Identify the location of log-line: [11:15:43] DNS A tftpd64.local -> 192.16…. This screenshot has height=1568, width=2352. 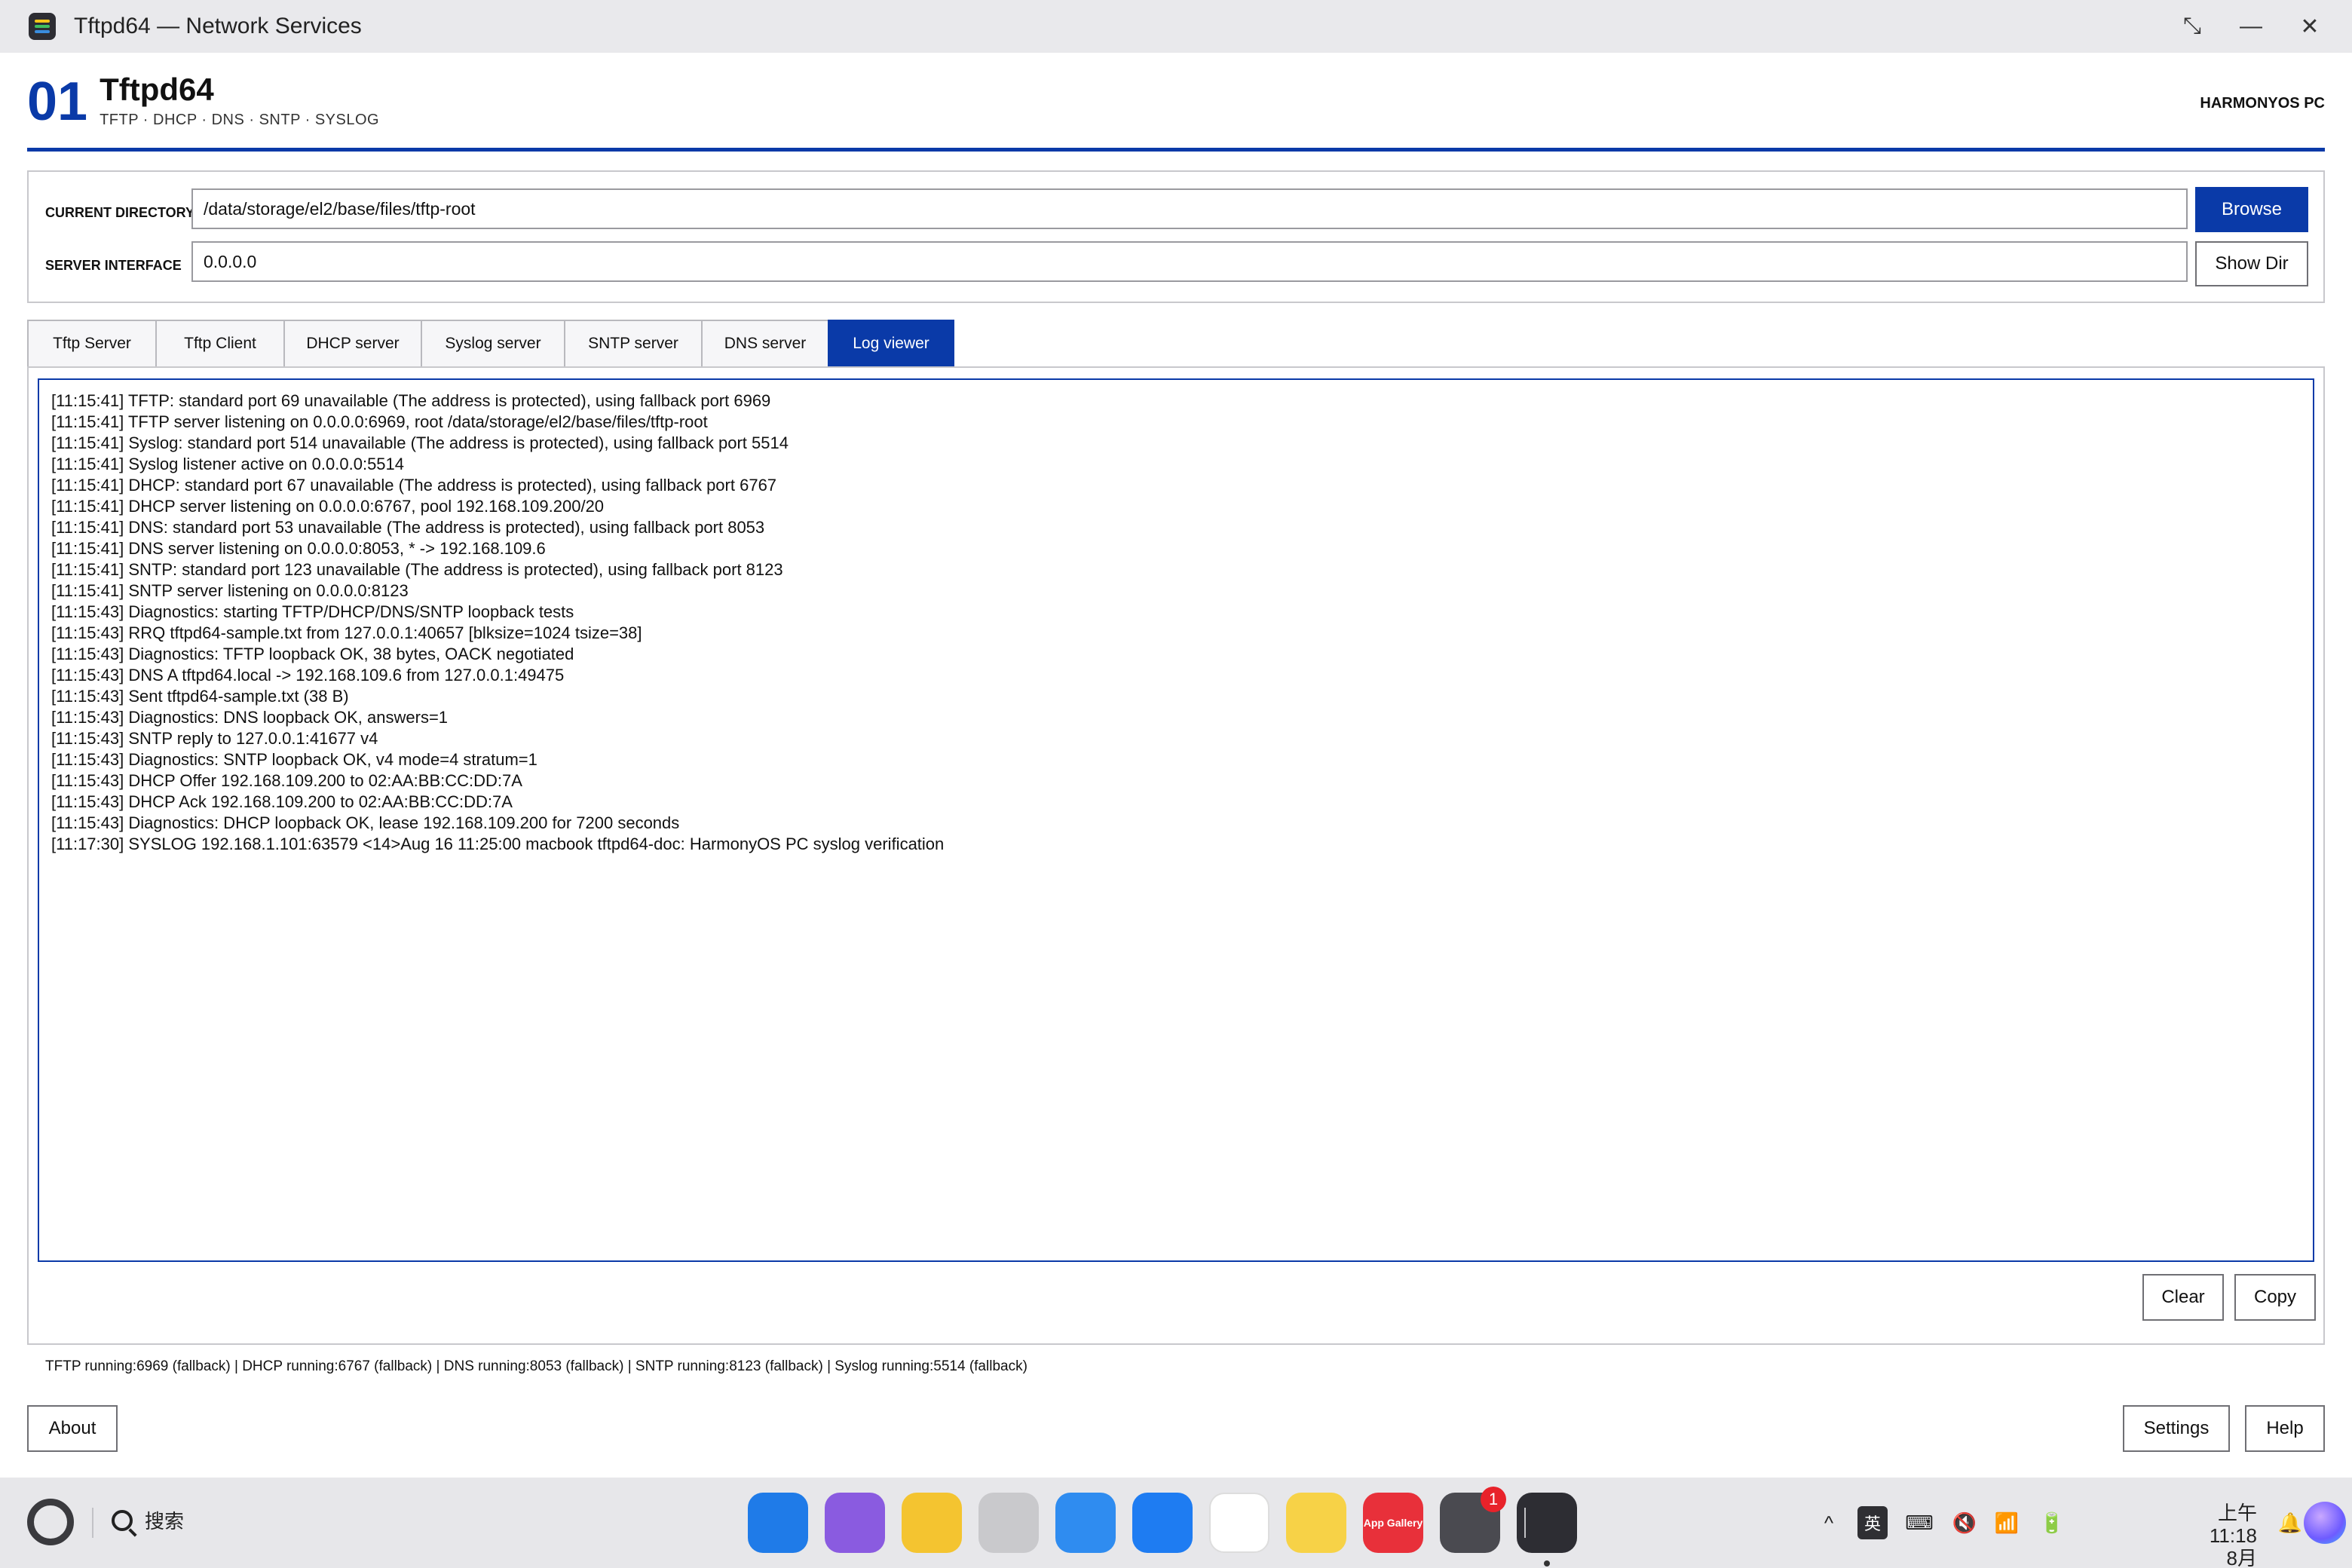
(308, 675).